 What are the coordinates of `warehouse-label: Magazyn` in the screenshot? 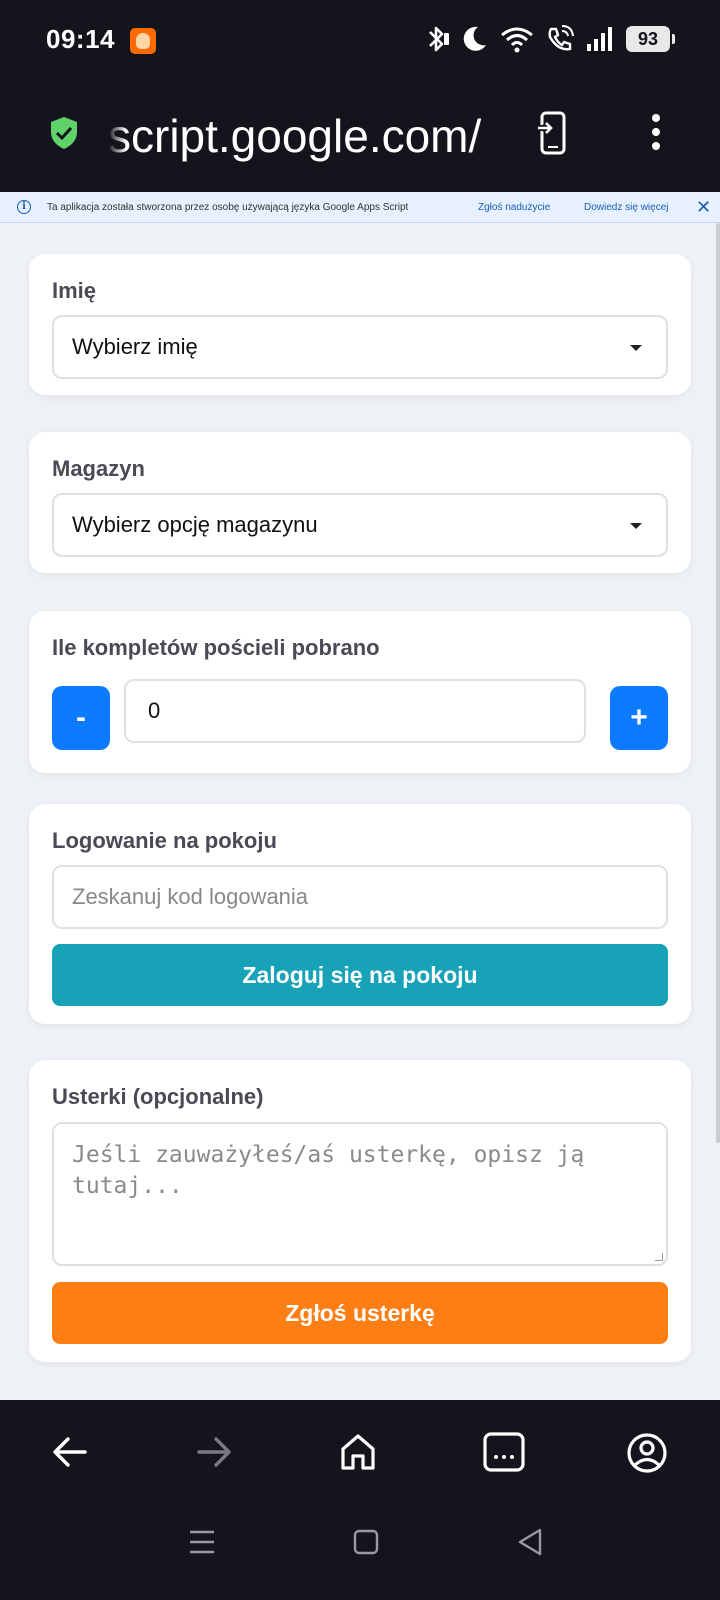 It's located at (98, 468).